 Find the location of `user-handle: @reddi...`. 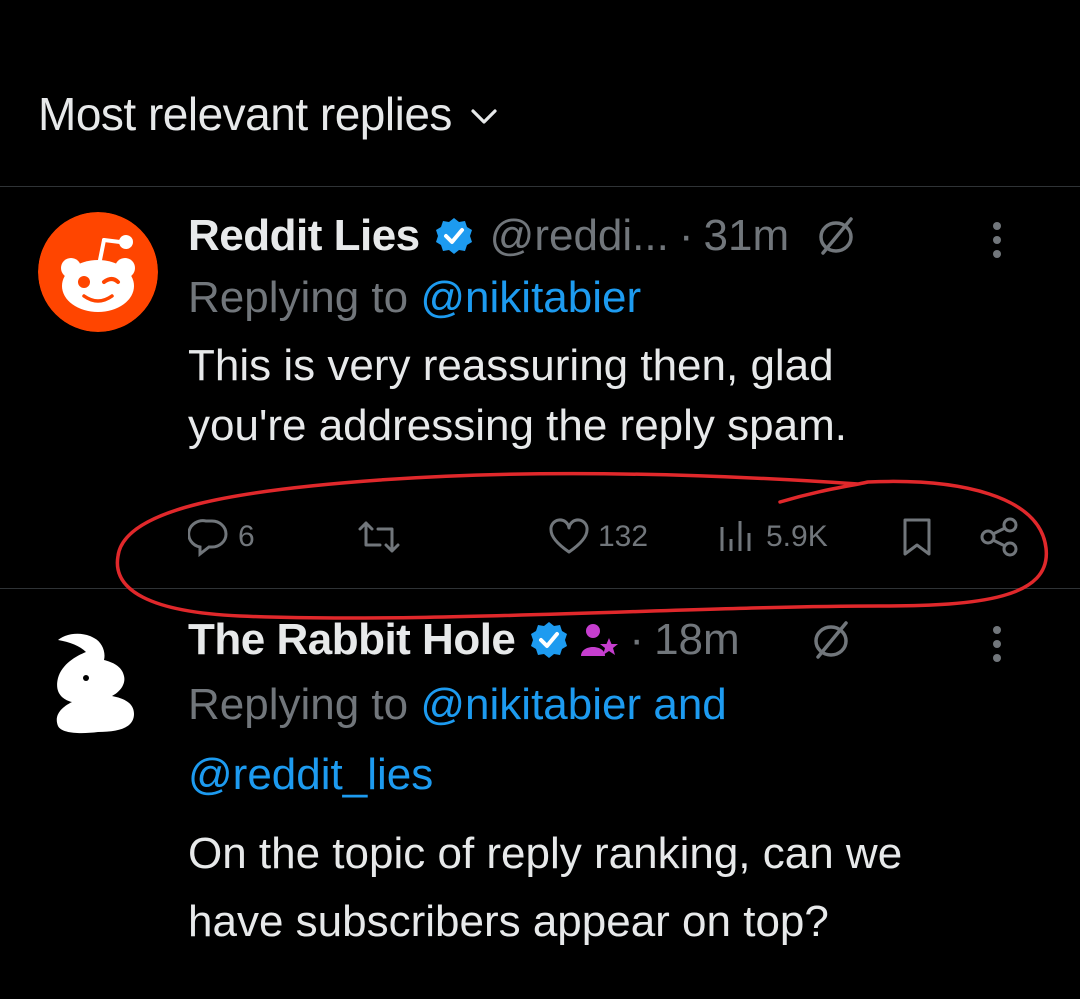

user-handle: @reddi... is located at coordinates (579, 236).